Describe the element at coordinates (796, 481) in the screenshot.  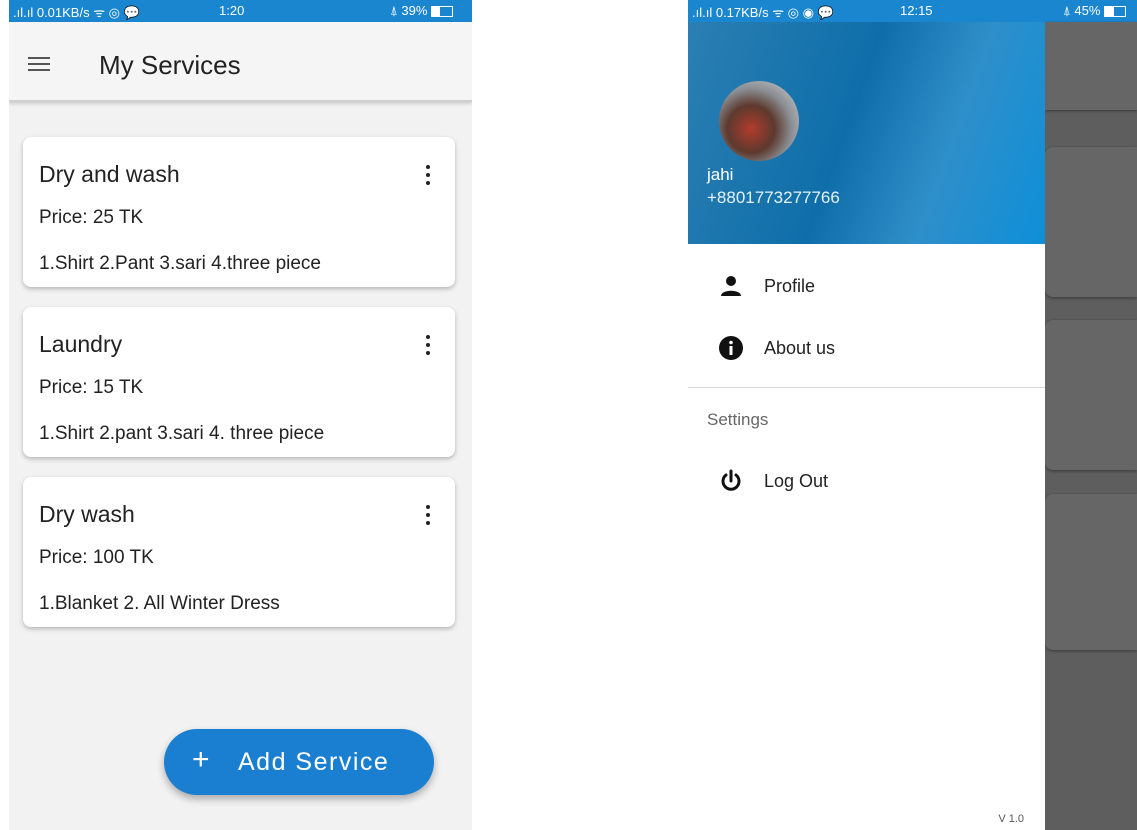
I see `drawer-item-label: Log Out` at that location.